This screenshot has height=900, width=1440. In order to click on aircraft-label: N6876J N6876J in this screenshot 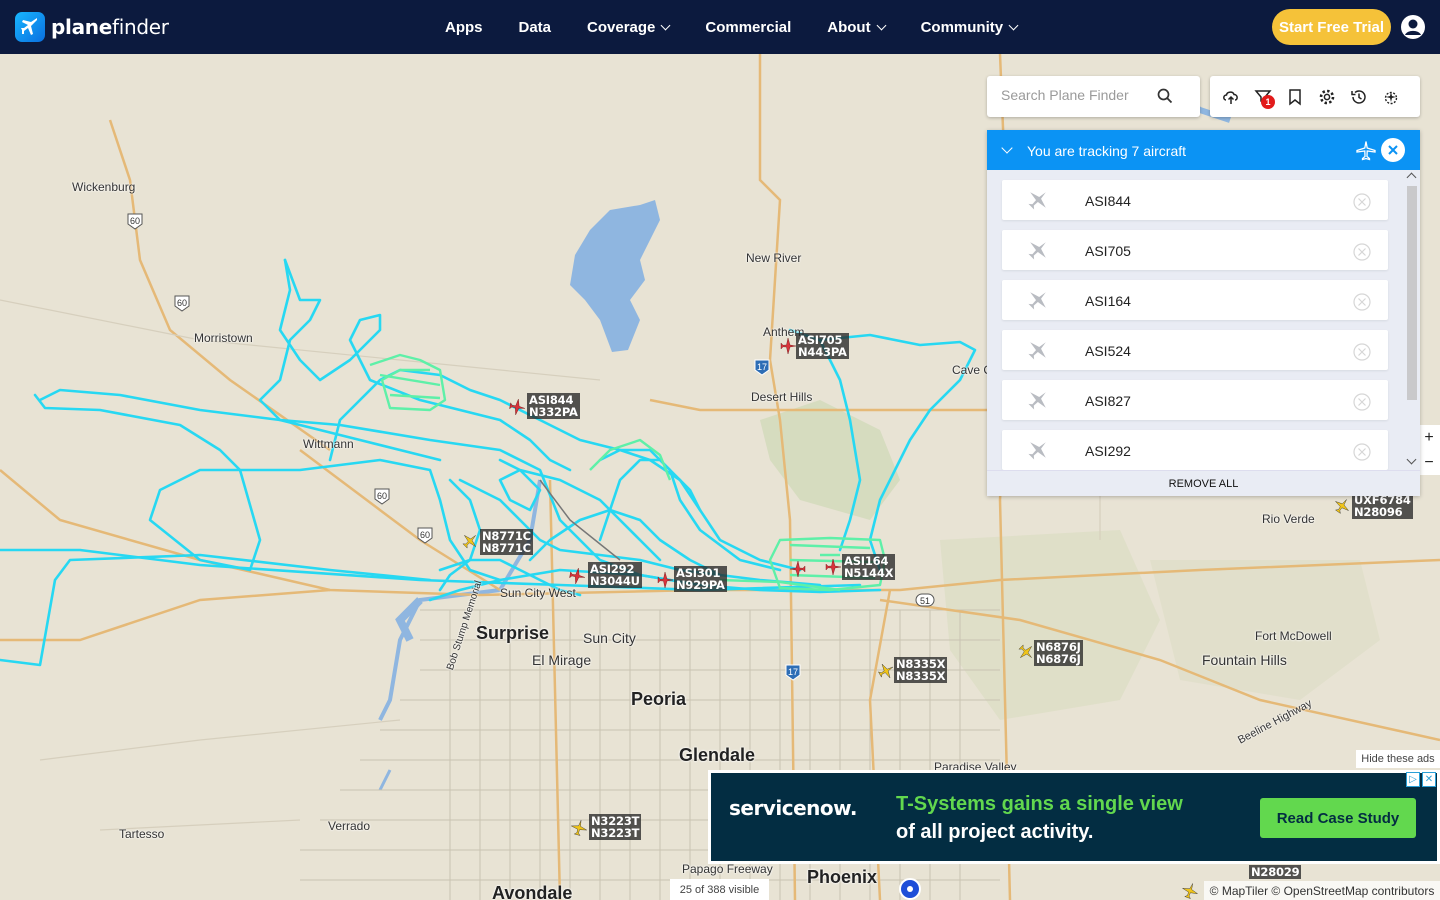, I will do `click(1058, 653)`.